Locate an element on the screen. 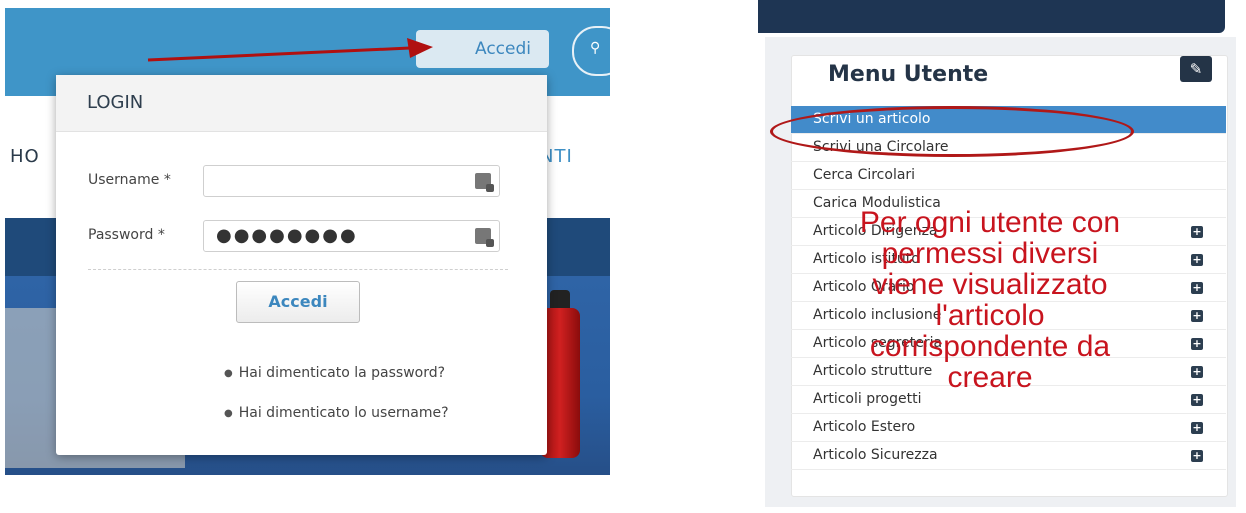 Image resolution: width=1246 pixels, height=513 pixels. menu-item-label: Articolo strutture is located at coordinates (873, 371).